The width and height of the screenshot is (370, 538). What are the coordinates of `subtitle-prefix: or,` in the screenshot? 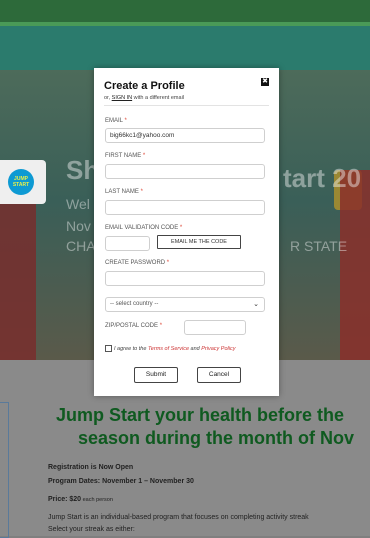 It's located at (108, 98).